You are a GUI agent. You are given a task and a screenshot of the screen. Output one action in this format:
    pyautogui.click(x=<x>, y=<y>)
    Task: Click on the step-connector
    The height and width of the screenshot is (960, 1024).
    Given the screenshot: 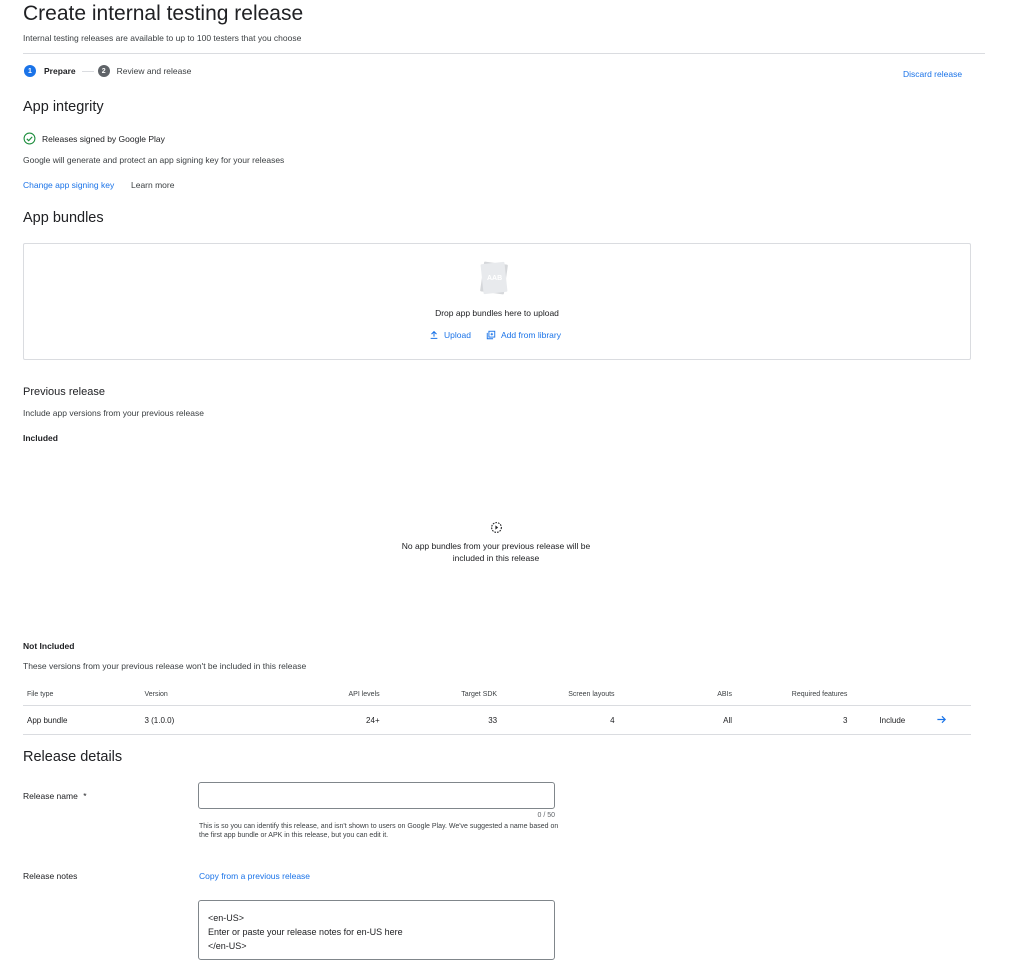 What is the action you would take?
    pyautogui.click(x=87, y=71)
    